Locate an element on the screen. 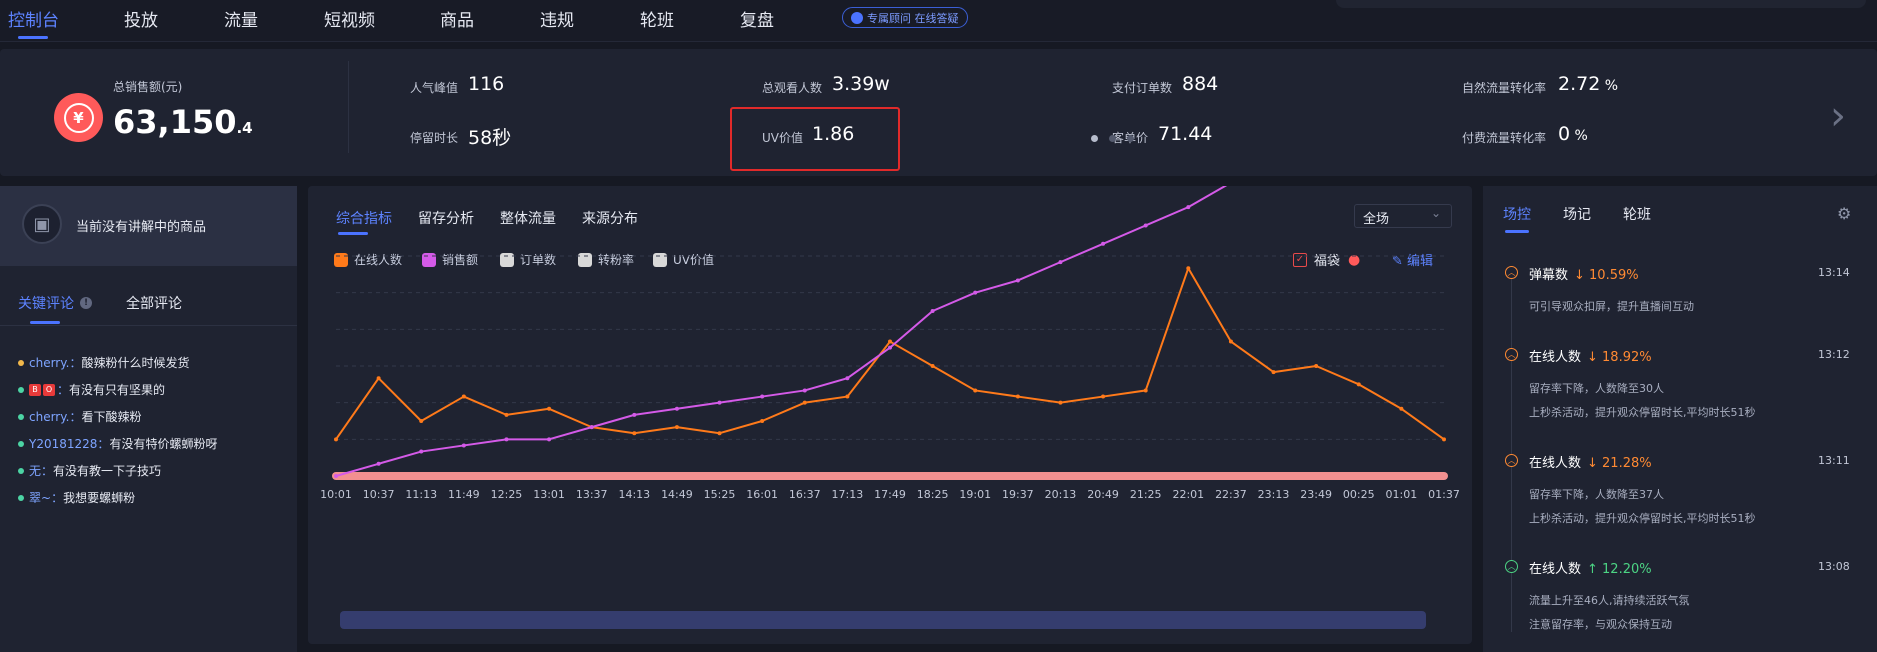  comment-tab-divider is located at coordinates (148, 325).